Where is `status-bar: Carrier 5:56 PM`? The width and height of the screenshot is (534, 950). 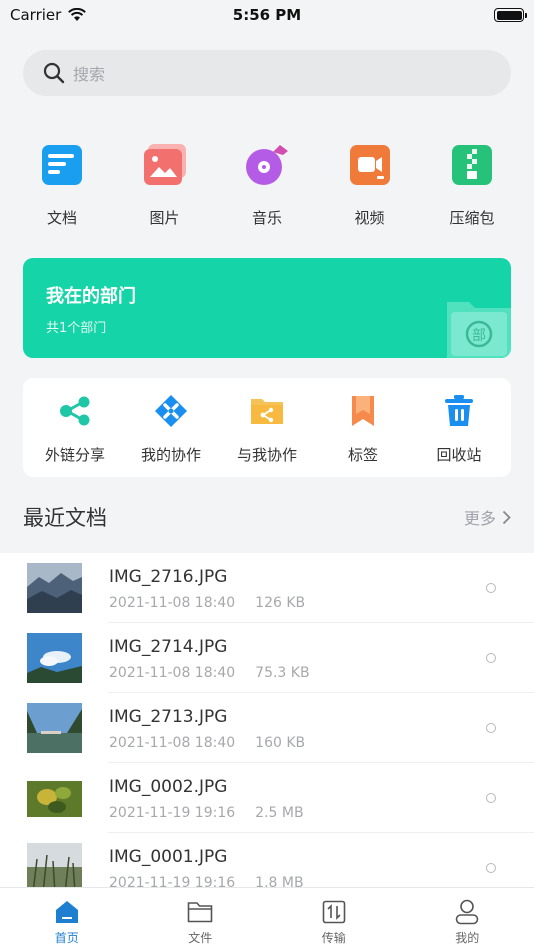 status-bar: Carrier 5:56 PM is located at coordinates (267, 15).